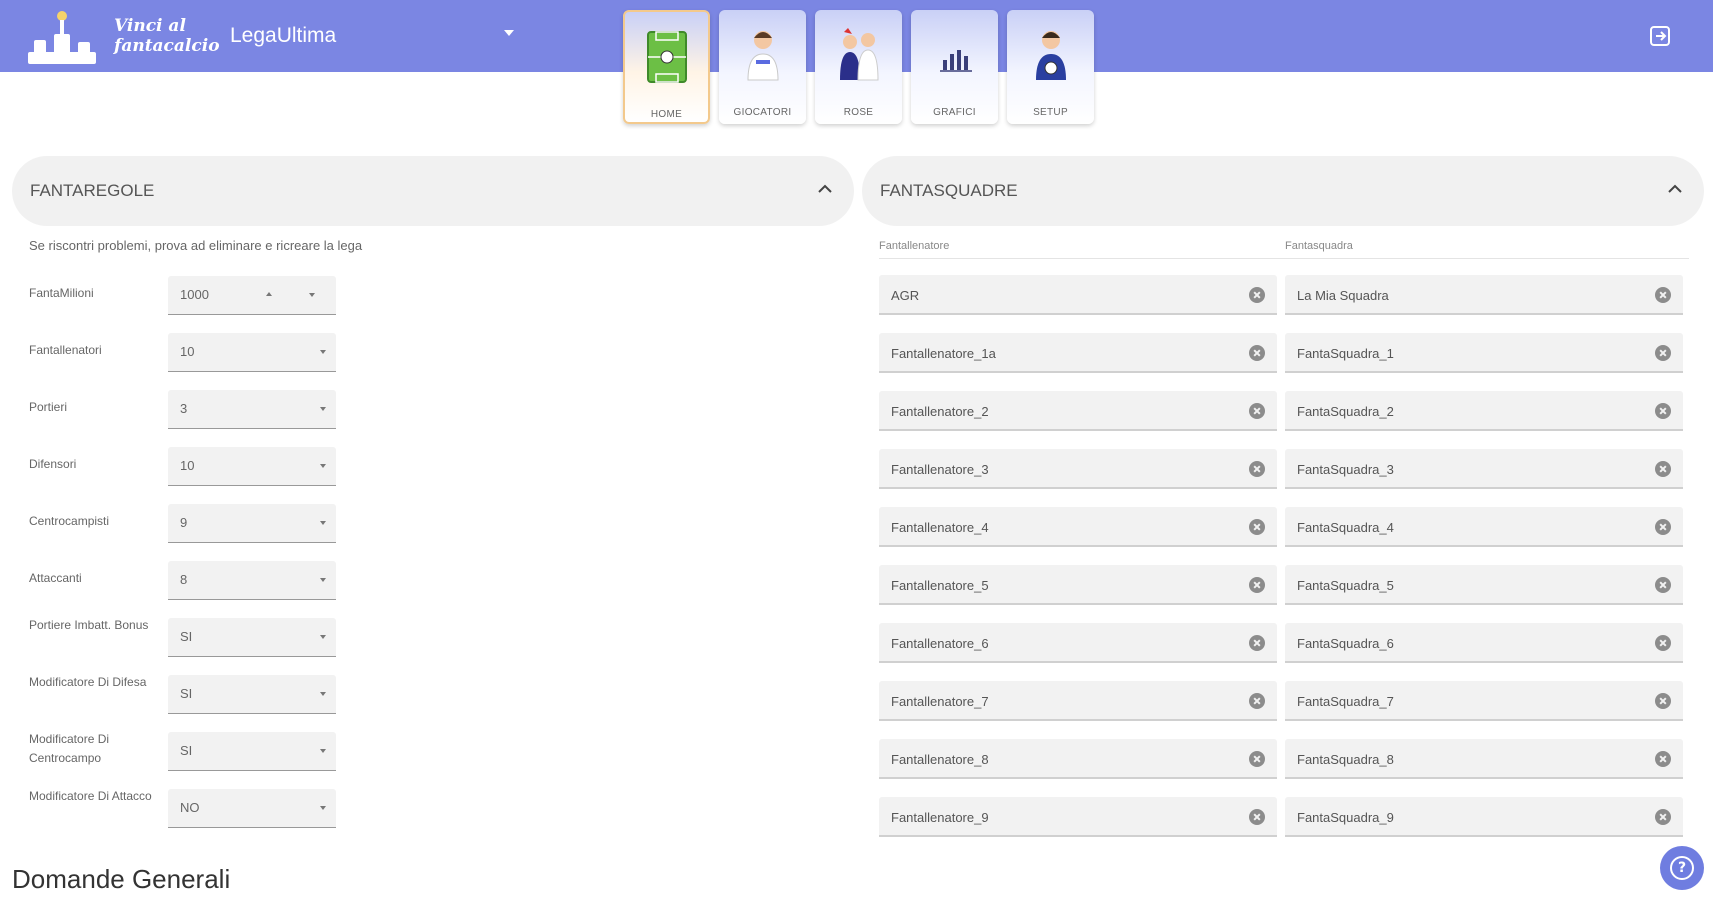  I want to click on rule-label-fantamilioni: FantaMilioni, so click(61, 293).